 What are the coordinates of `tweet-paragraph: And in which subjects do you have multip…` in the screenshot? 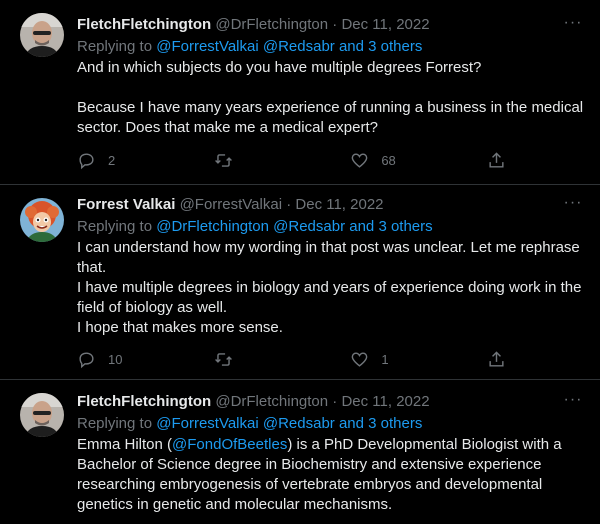 It's located at (279, 67).